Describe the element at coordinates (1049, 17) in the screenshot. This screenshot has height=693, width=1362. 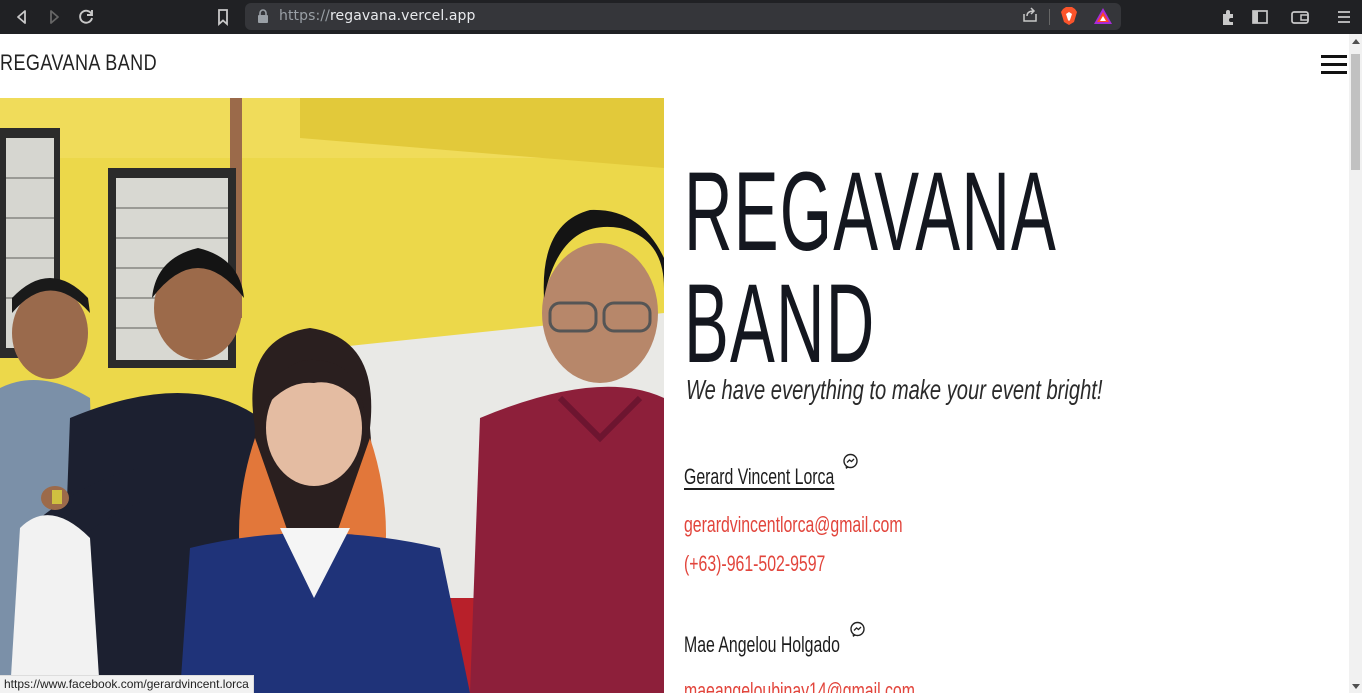
I see `address-separator` at that location.